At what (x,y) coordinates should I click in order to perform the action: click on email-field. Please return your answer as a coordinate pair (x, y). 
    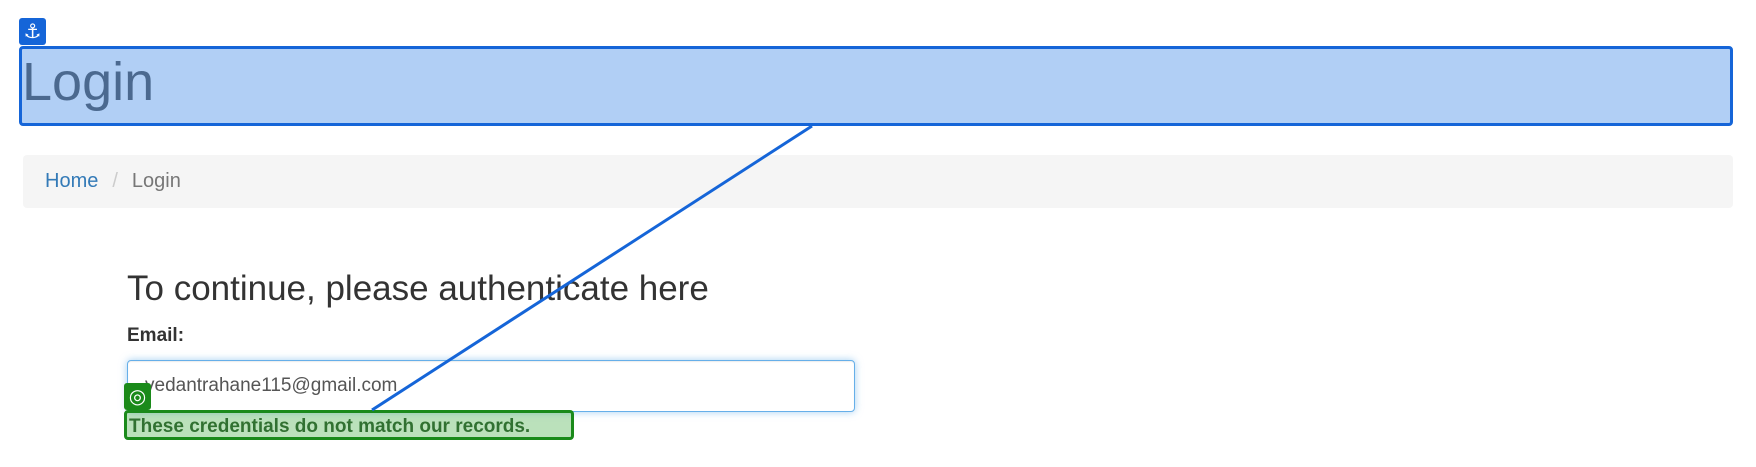
    Looking at the image, I should click on (491, 386).